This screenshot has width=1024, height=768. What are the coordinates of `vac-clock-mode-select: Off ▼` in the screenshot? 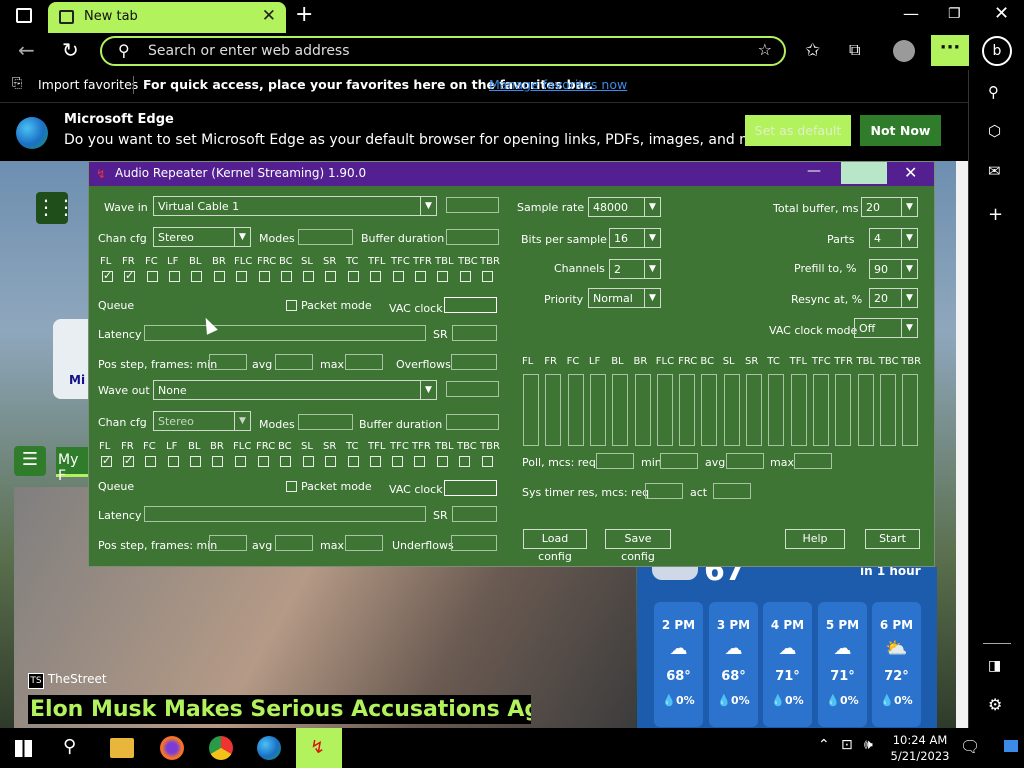 It's located at (886, 328).